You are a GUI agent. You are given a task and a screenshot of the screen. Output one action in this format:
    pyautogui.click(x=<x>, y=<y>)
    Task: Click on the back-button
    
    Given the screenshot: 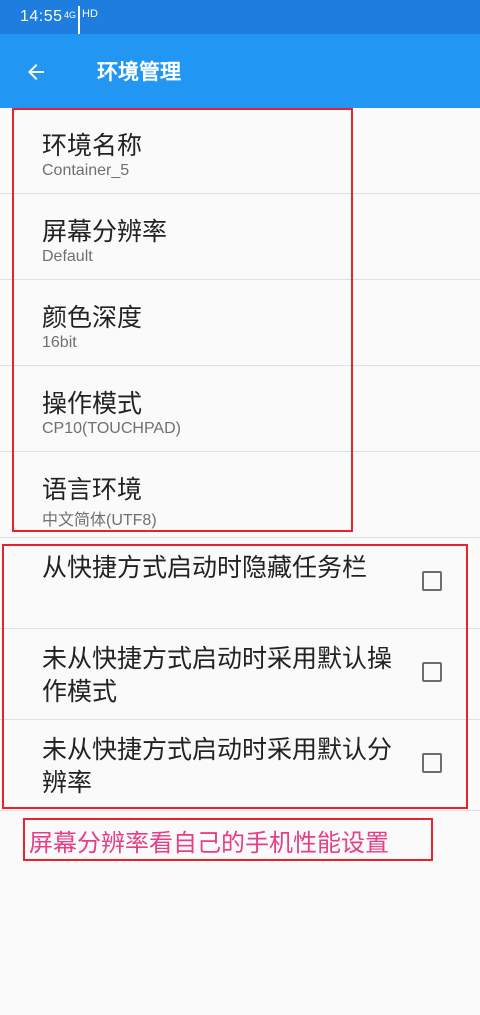 What is the action you would take?
    pyautogui.click(x=36, y=72)
    